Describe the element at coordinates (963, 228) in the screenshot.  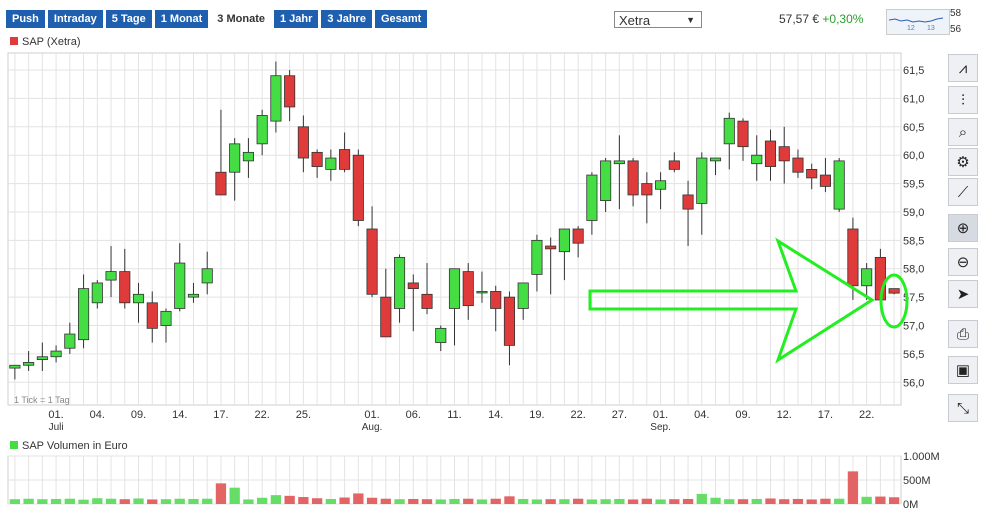
I see `zoom-in-button: ⊕` at that location.